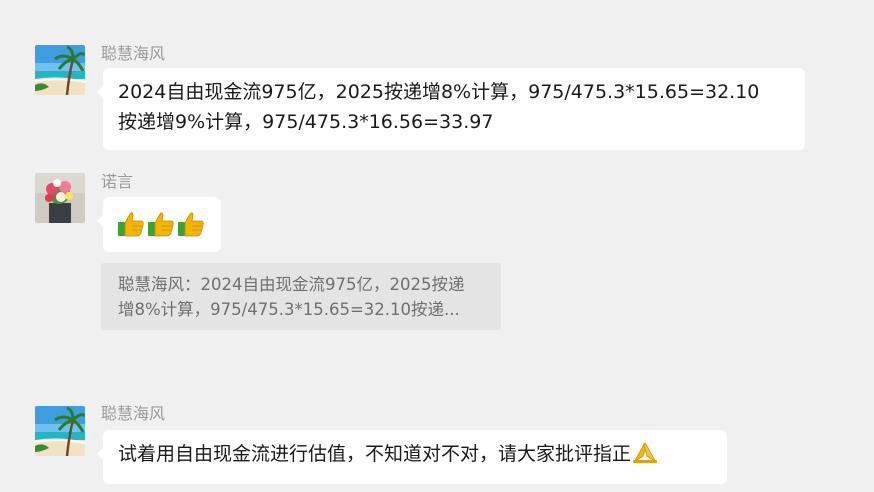  Describe the element at coordinates (375, 454) in the screenshot. I see `message-text: 试着用自由现金流进行估值，不知道对不对，请大家批评指正` at that location.